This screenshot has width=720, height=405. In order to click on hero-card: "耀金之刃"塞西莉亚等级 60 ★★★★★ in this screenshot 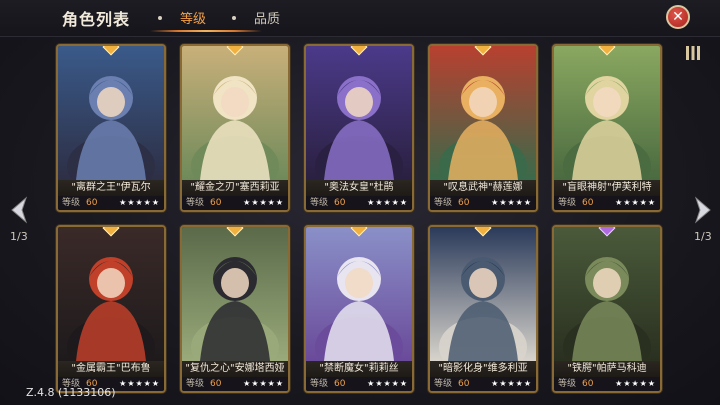, I will do `click(235, 128)`.